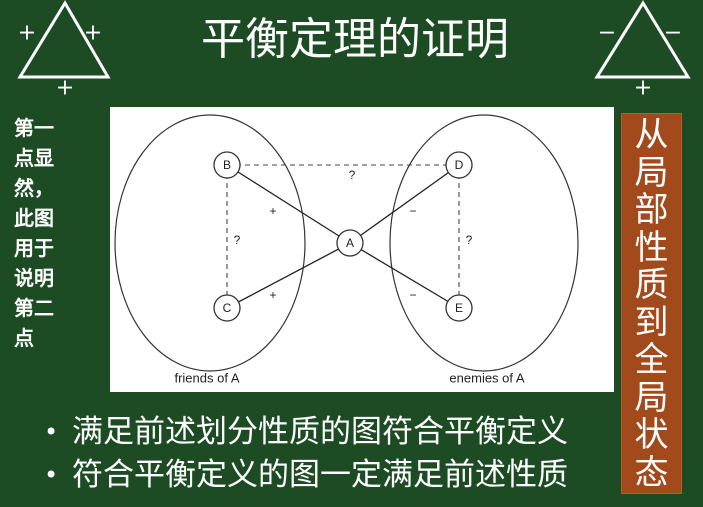 The image size is (703, 507). Describe the element at coordinates (34, 278) in the screenshot. I see `side-note-line: 说明` at that location.